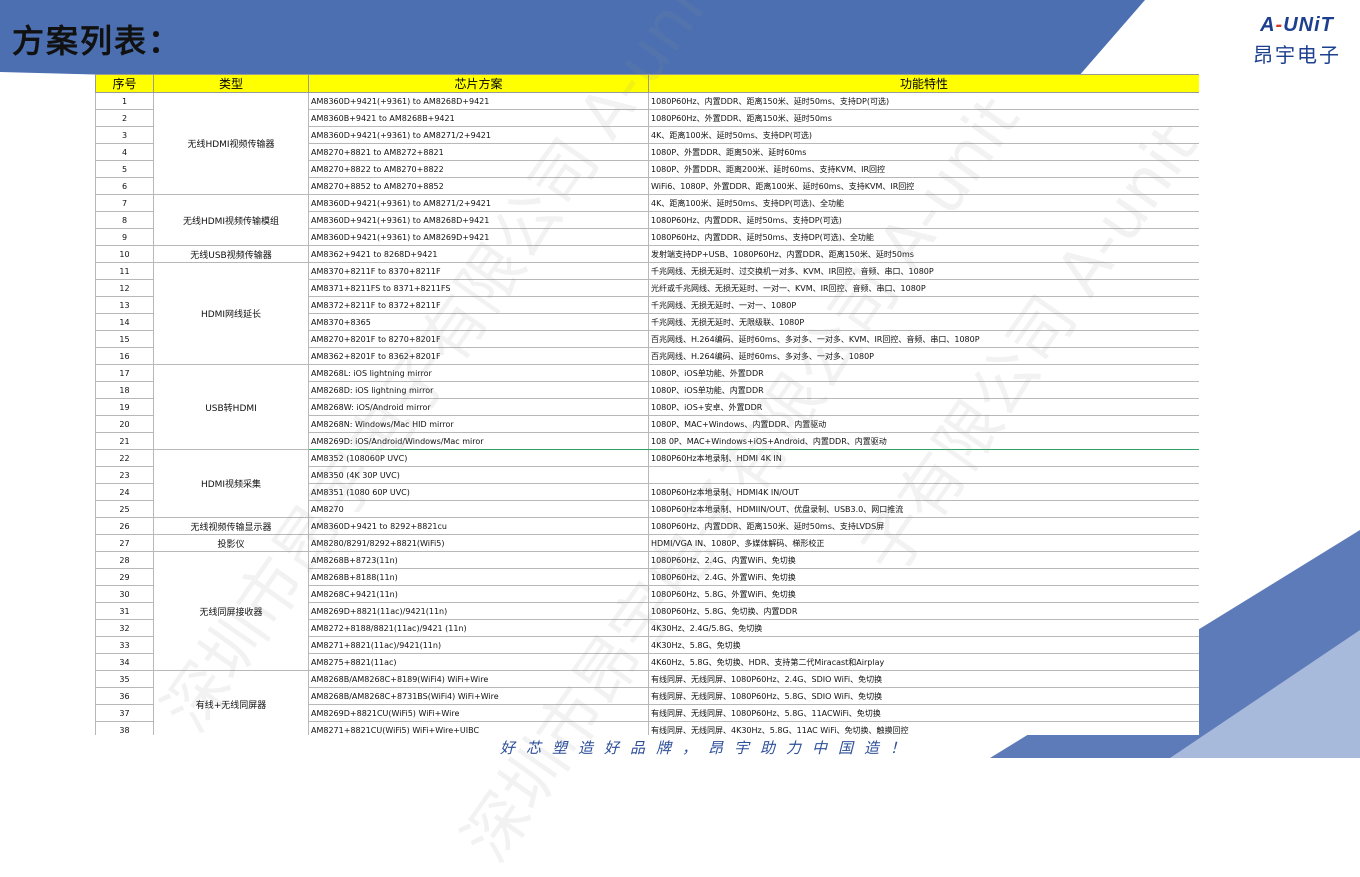 The image size is (1360, 877). I want to click on row-features: 1080P60Hz、5.8G、免切换、内置DDR, so click(923, 611).